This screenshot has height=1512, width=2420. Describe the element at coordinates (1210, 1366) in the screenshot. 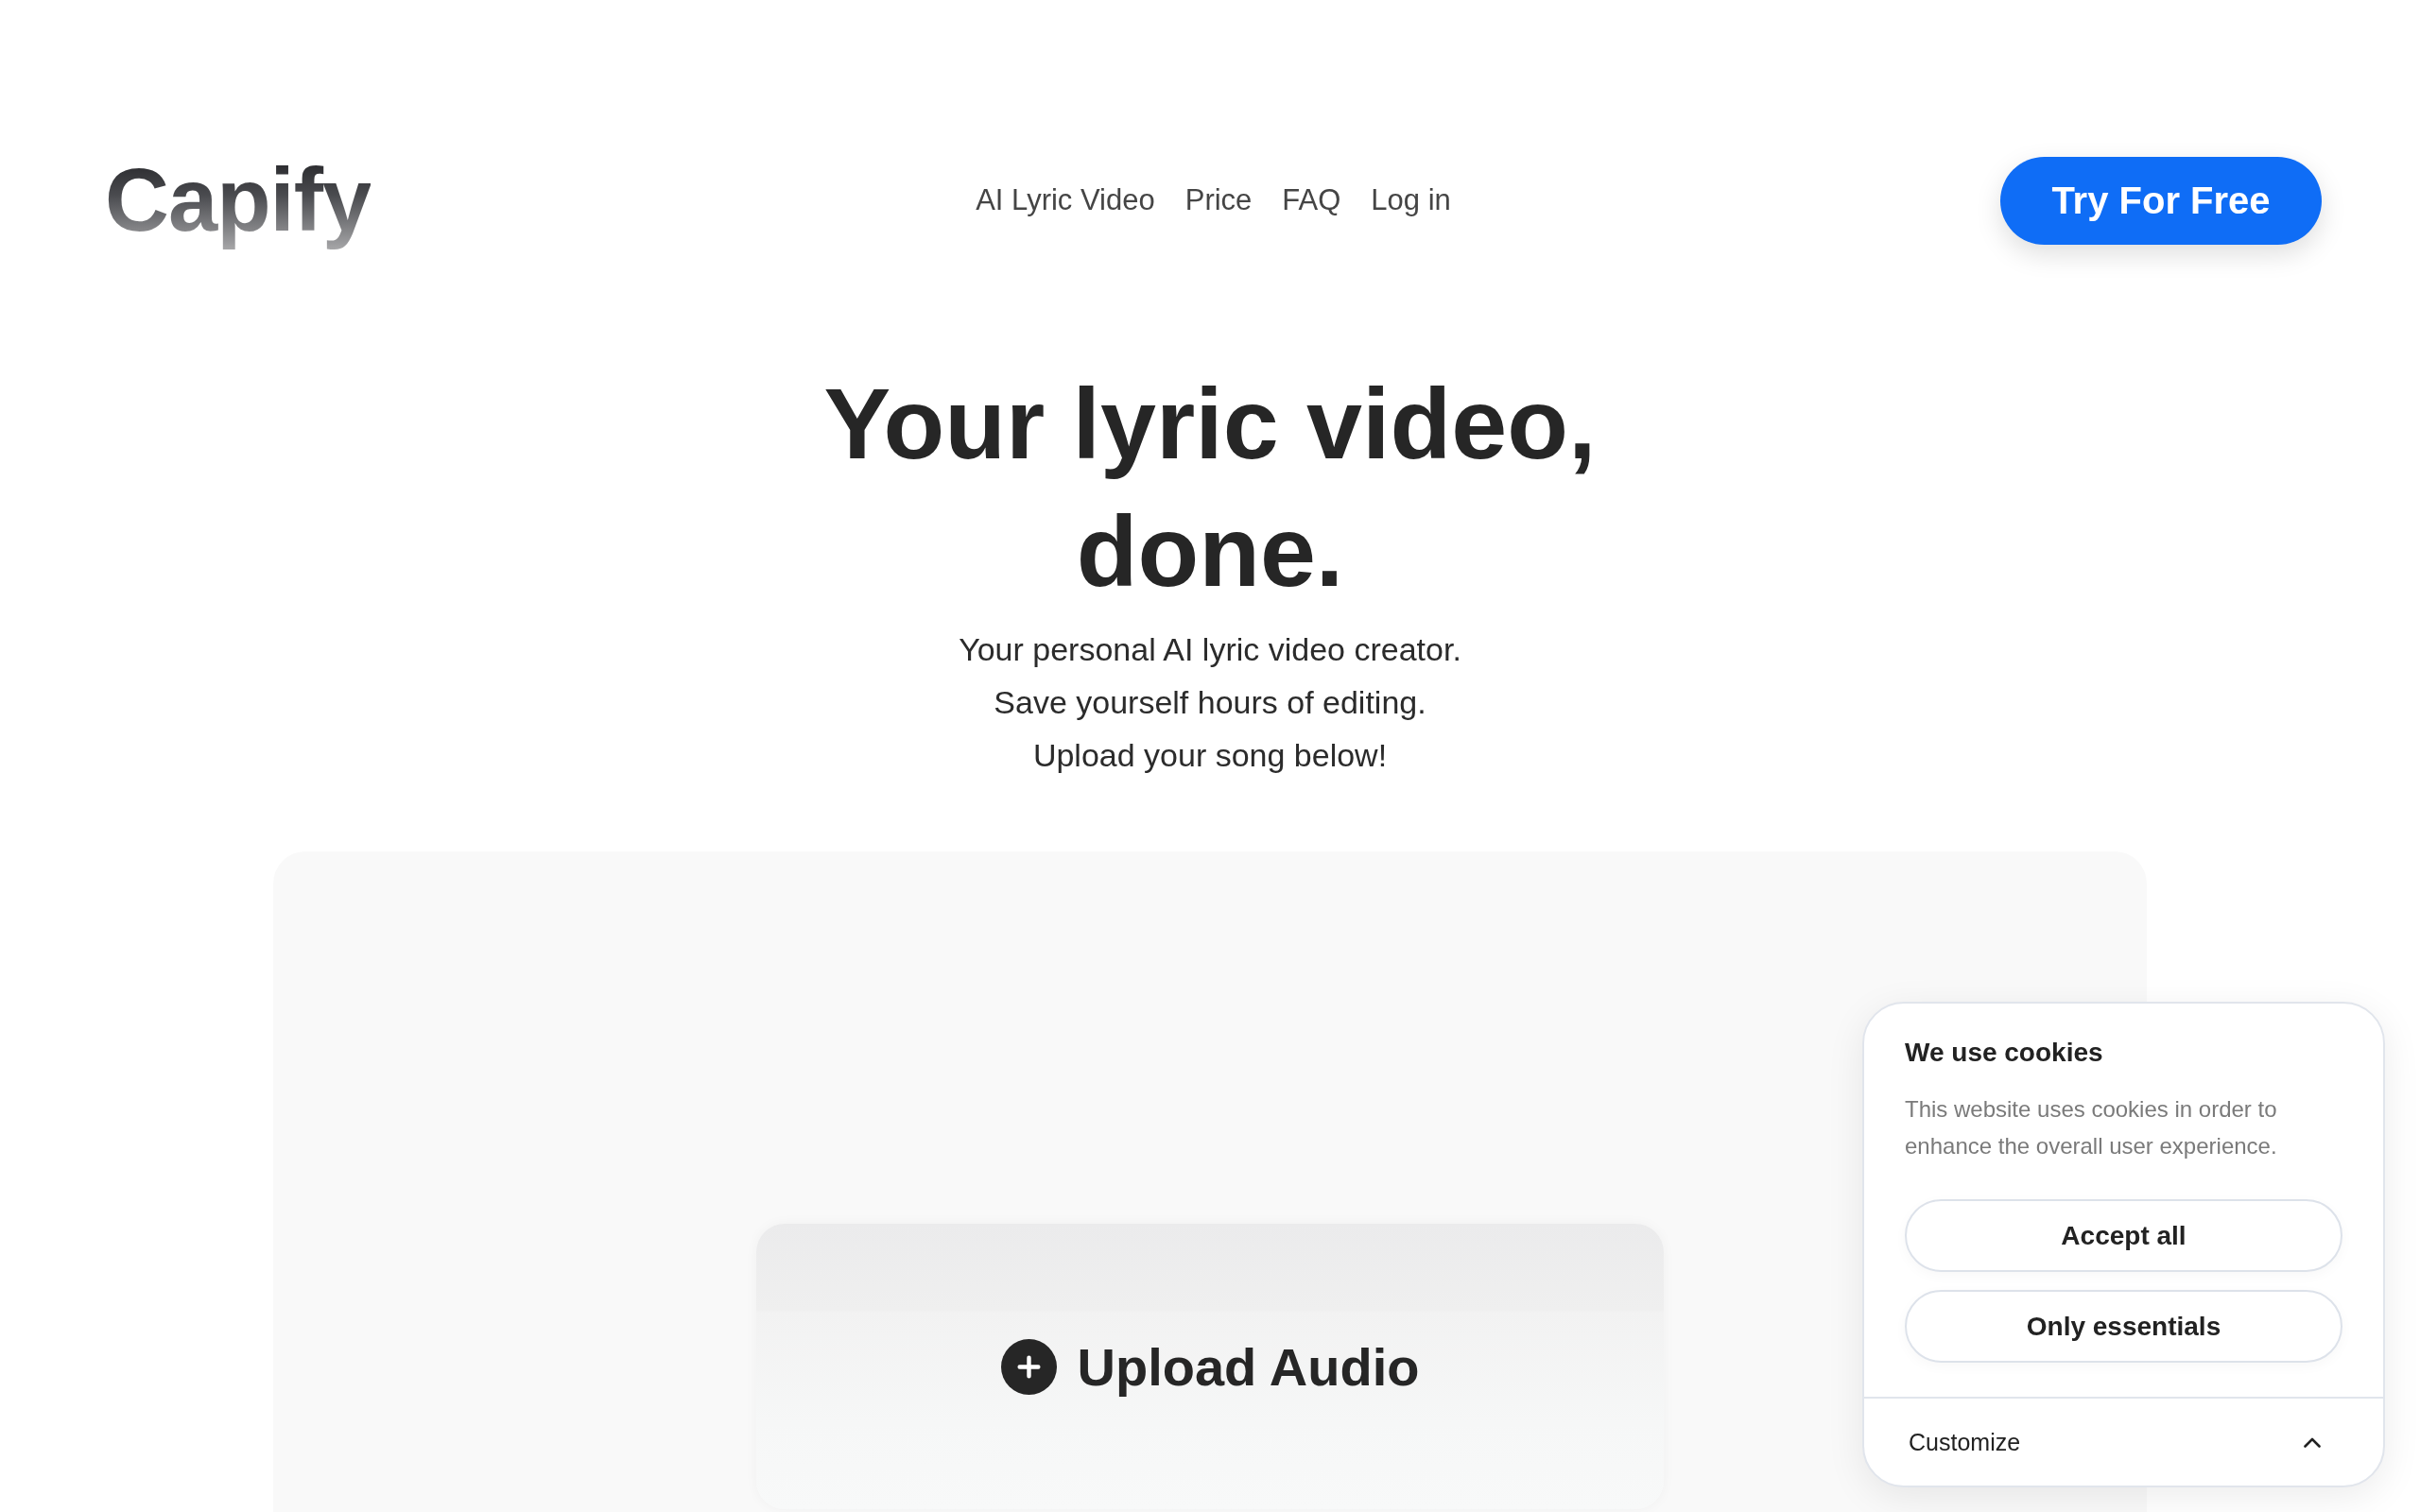

I see `upload-audio-button: Upload Audio` at that location.